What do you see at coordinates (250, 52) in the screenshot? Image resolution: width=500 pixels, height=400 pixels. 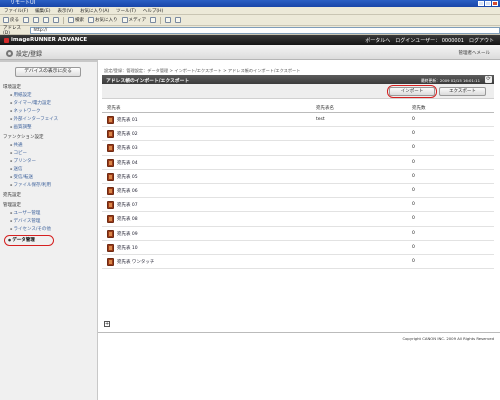 I see `settings-header: 設定/登録 管理者へメール` at bounding box center [250, 52].